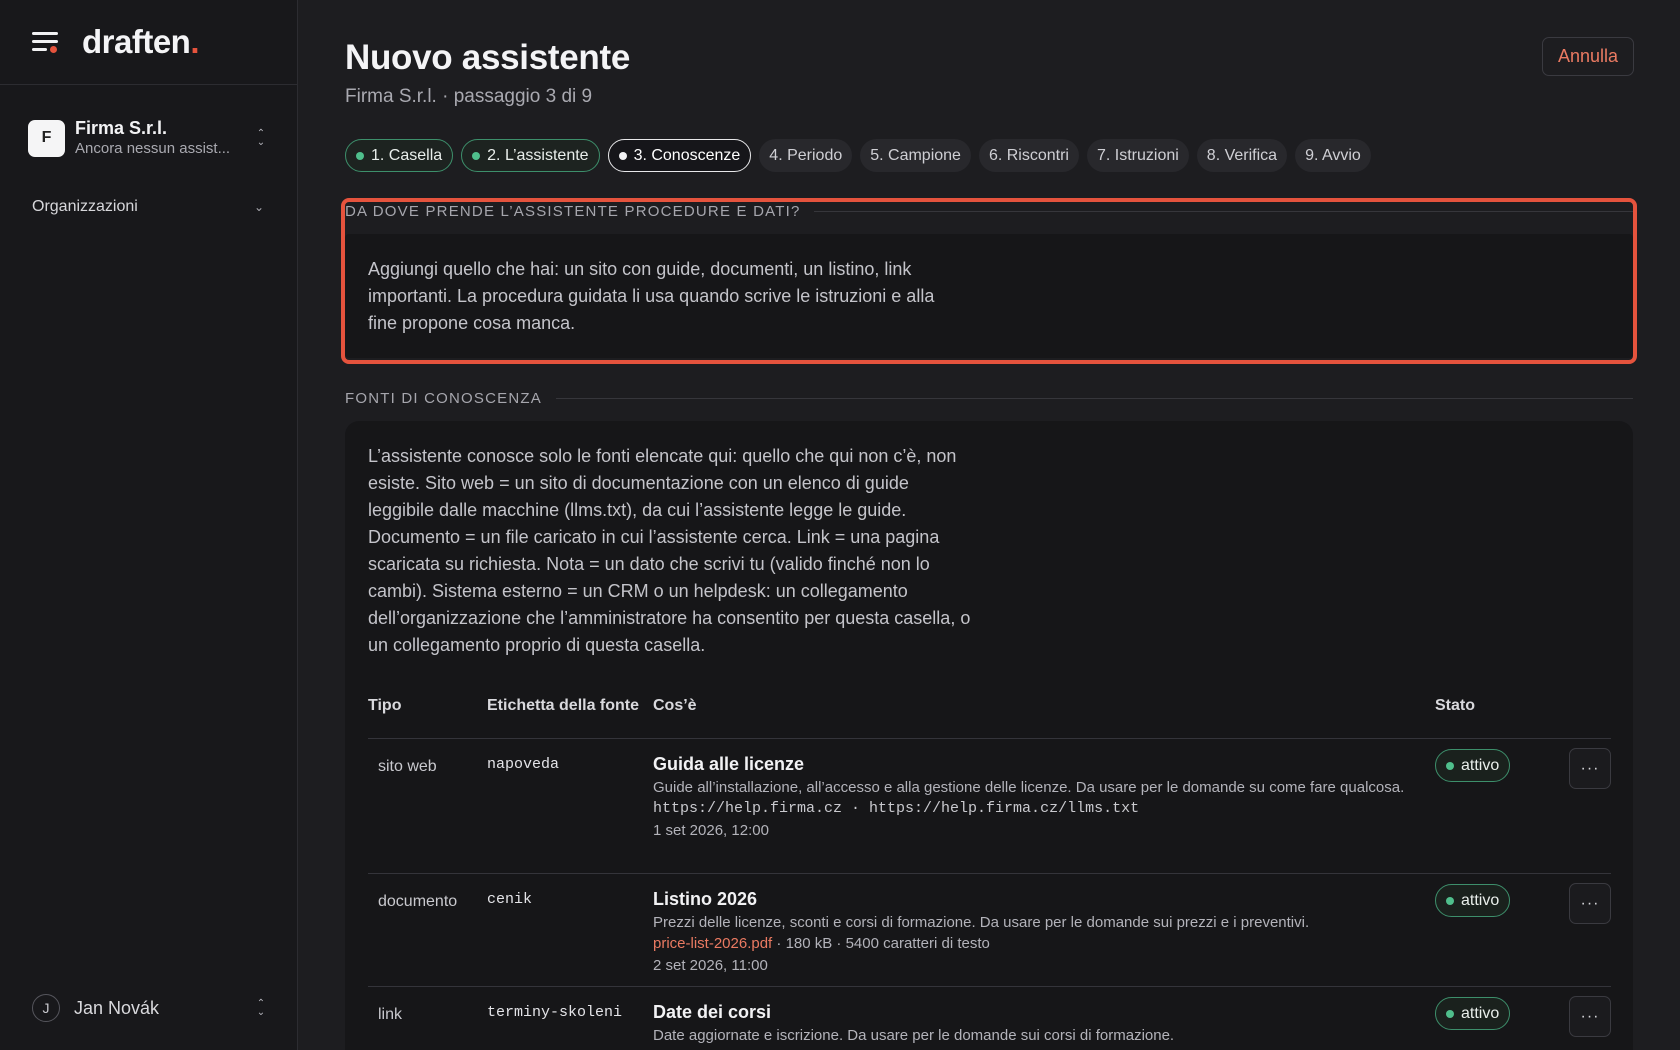  Describe the element at coordinates (117, 1007) in the screenshot. I see `user-name: Jan Novák` at that location.